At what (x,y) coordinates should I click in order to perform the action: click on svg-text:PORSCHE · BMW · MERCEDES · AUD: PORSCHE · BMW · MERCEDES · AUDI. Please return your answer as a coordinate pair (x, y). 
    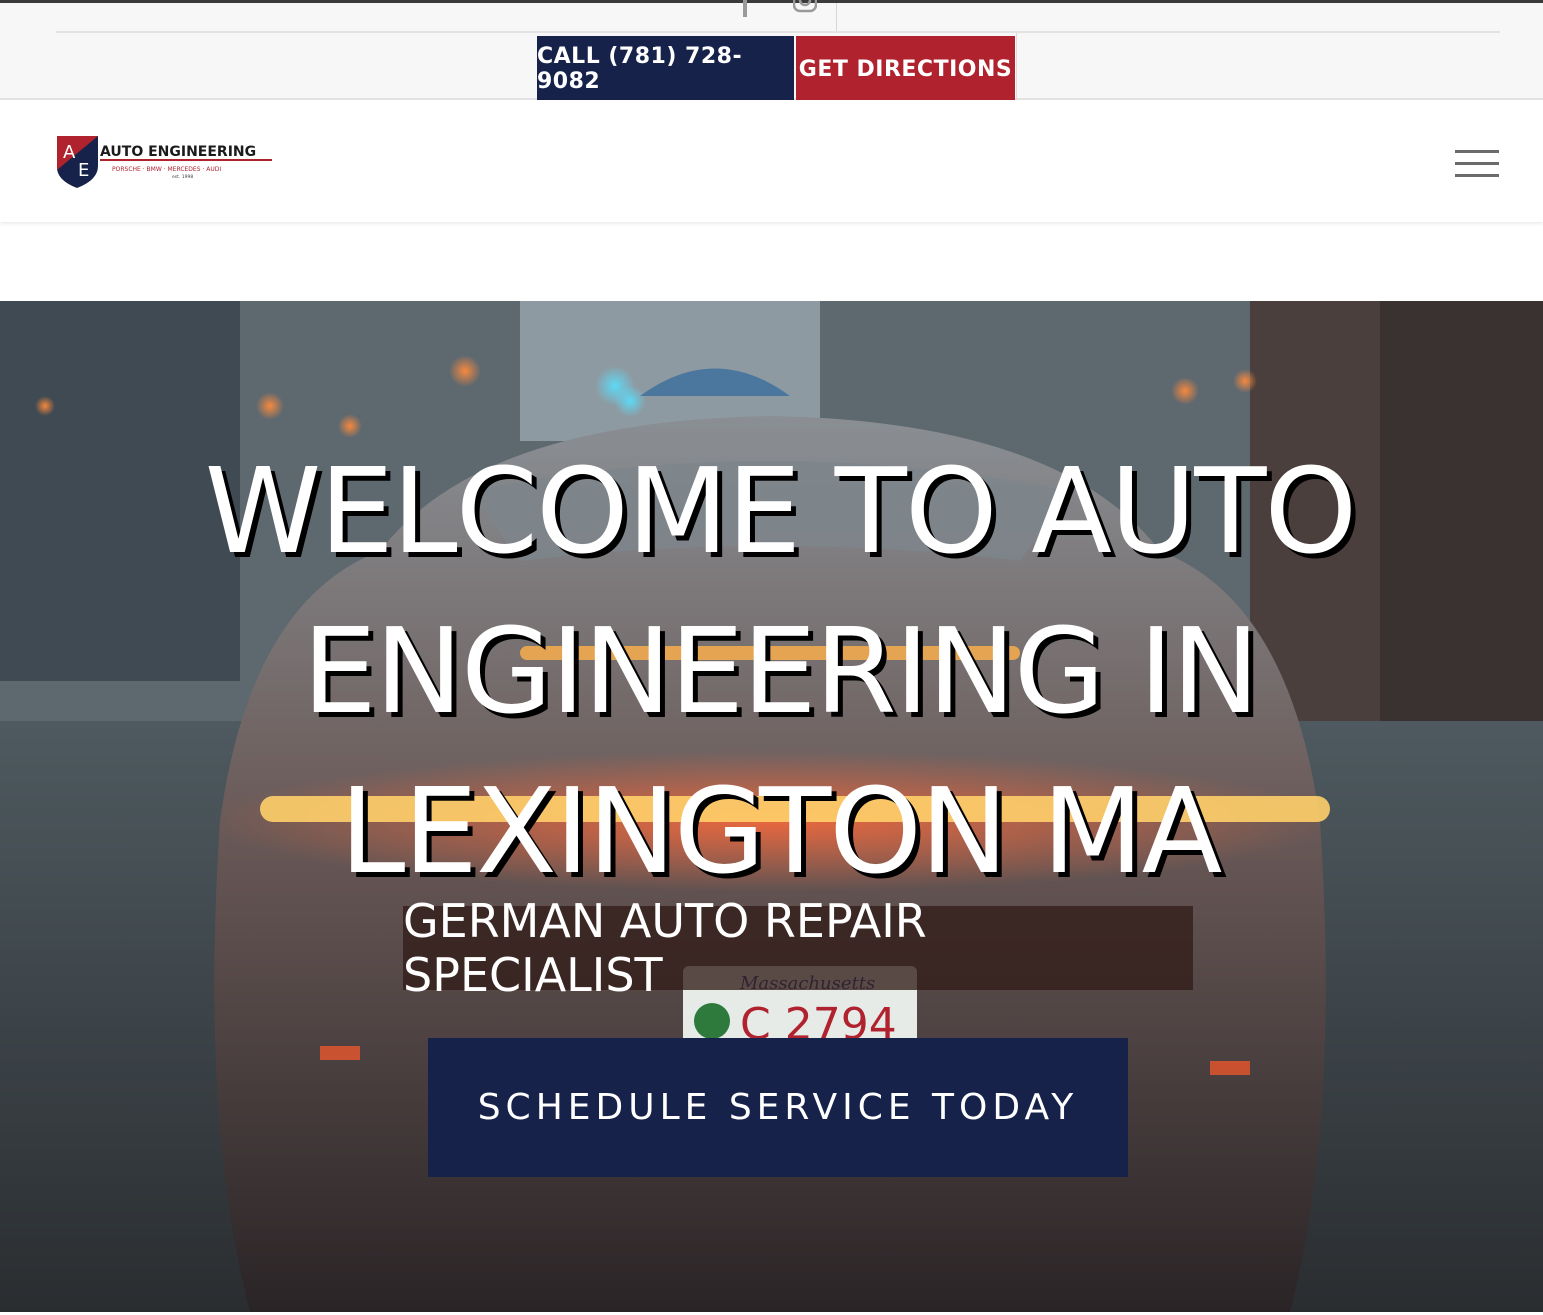
    Looking at the image, I should click on (166, 169).